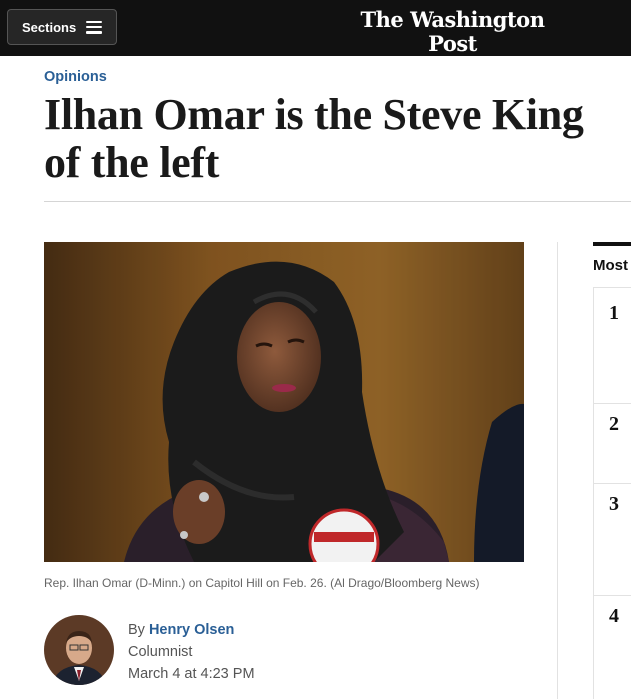 Image resolution: width=631 pixels, height=699 pixels. What do you see at coordinates (612, 647) in the screenshot?
I see `most-read-item: 4` at bounding box center [612, 647].